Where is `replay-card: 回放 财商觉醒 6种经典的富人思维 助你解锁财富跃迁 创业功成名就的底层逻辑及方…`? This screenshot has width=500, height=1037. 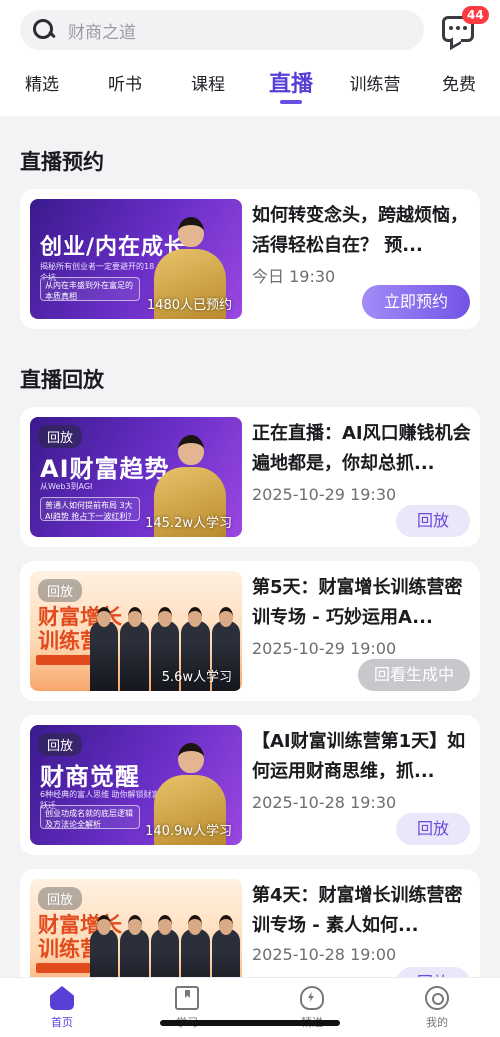
replay-card: 回放 财商觉醒 6种经典的富人思维 助你解锁财富跃迁 创业功成名就的底层逻辑及方… is located at coordinates (250, 785).